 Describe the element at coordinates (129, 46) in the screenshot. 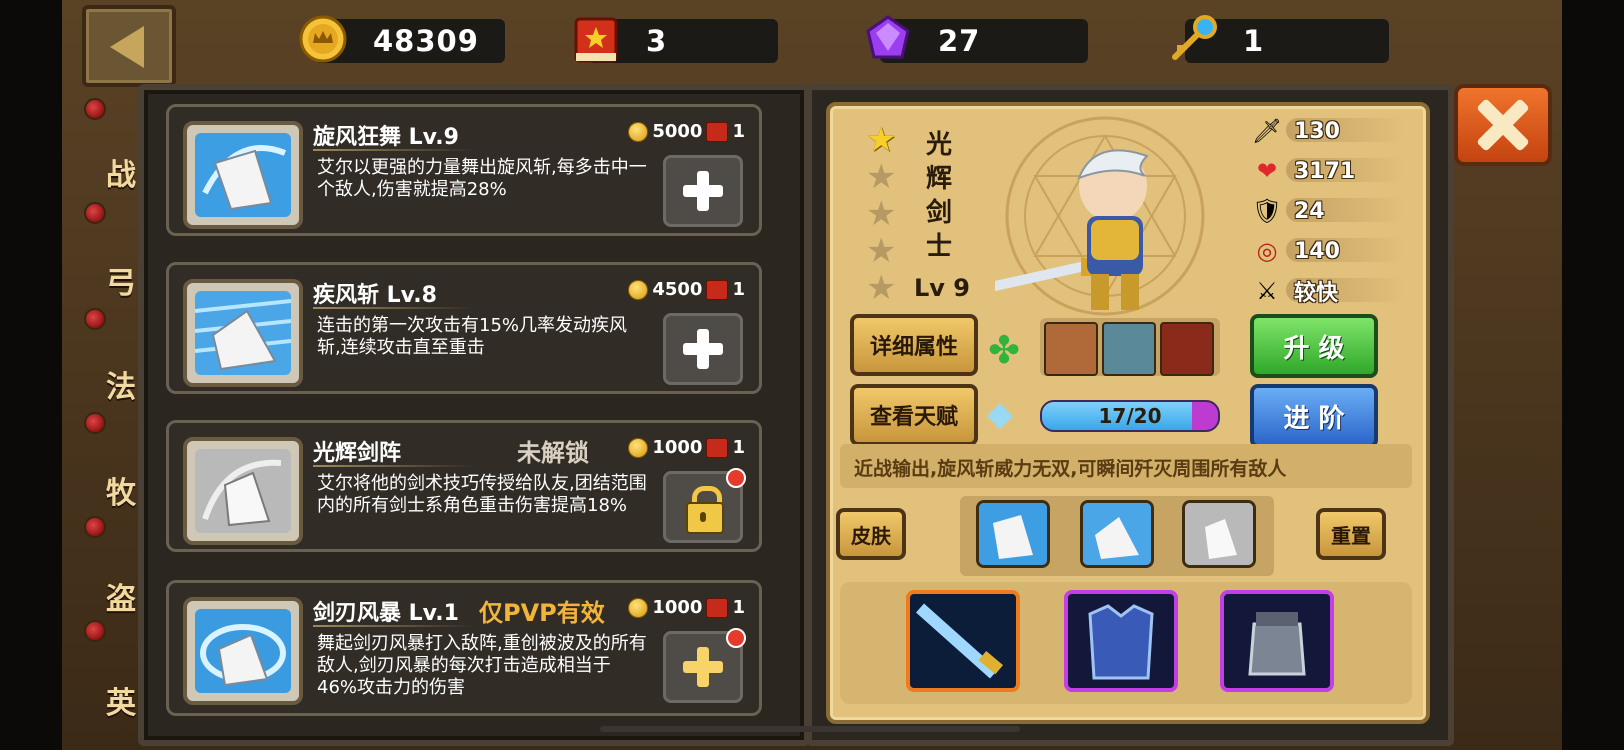

I see `back-button` at that location.